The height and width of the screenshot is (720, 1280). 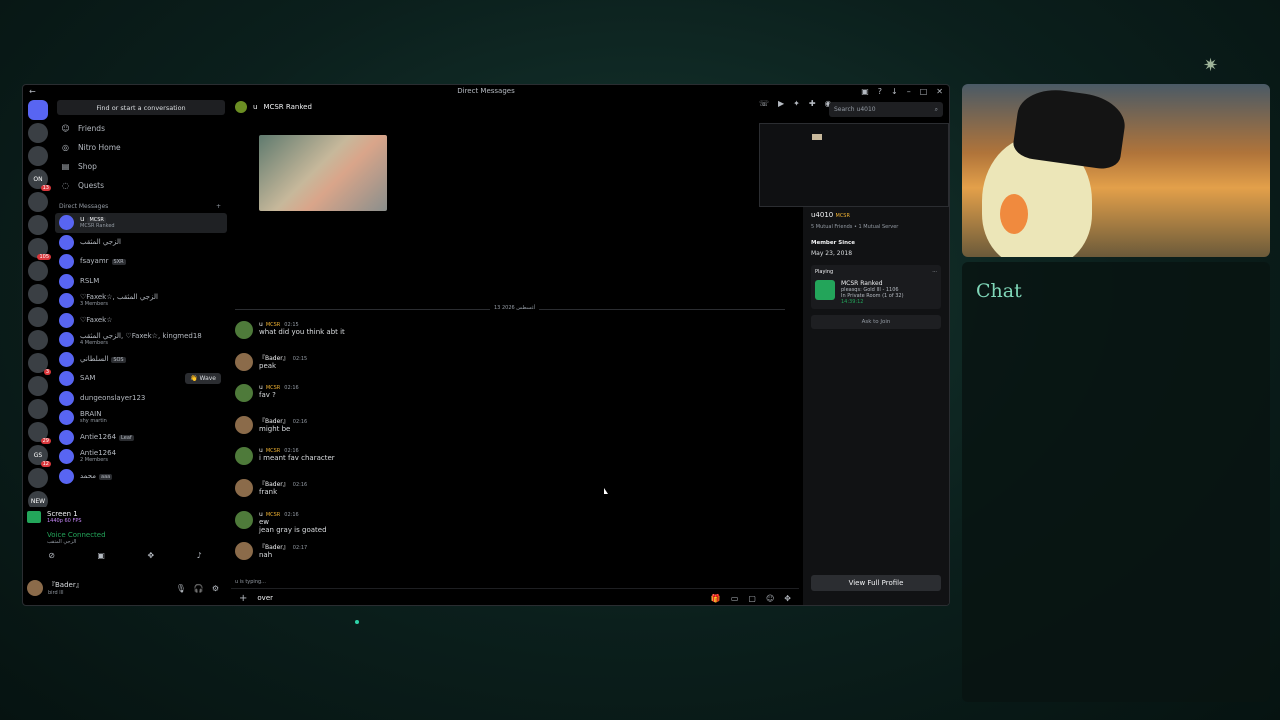 What do you see at coordinates (876, 322) in the screenshot?
I see `ask-to-join-button: Ask to Join` at bounding box center [876, 322].